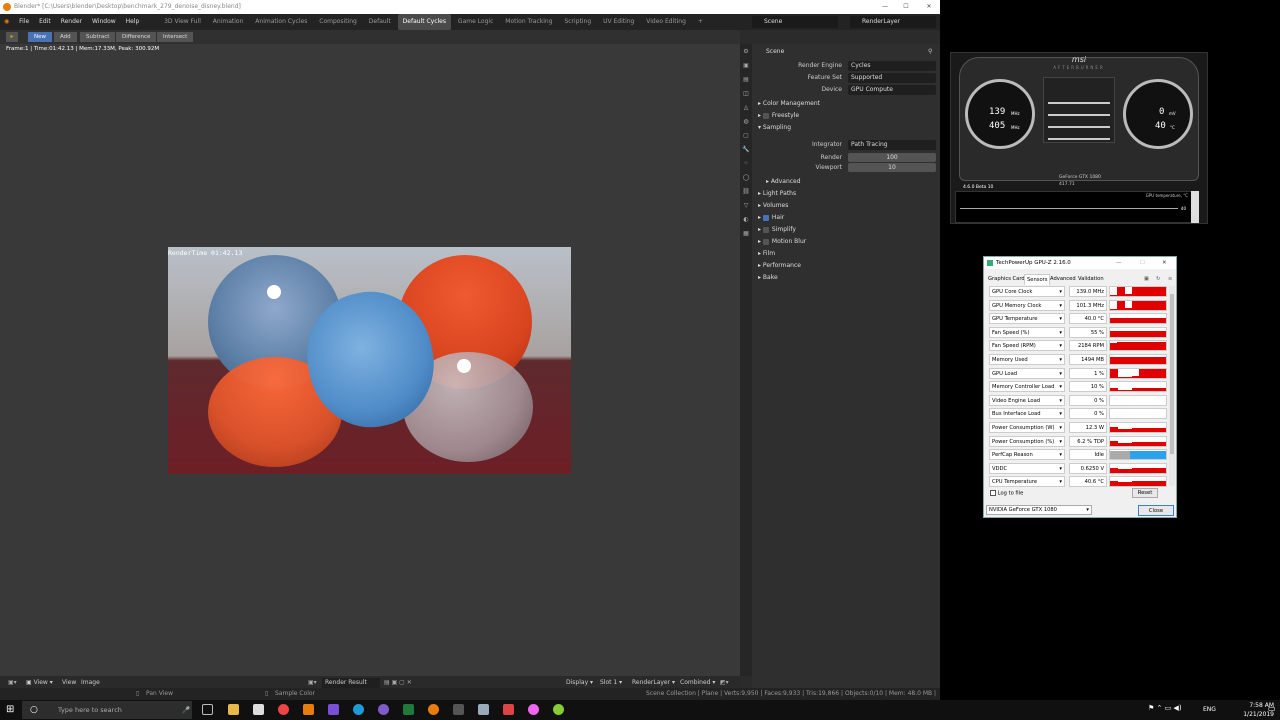 Image resolution: width=1280 pixels, height=720 pixels. I want to click on object-icon: ▢, so click(746, 136).